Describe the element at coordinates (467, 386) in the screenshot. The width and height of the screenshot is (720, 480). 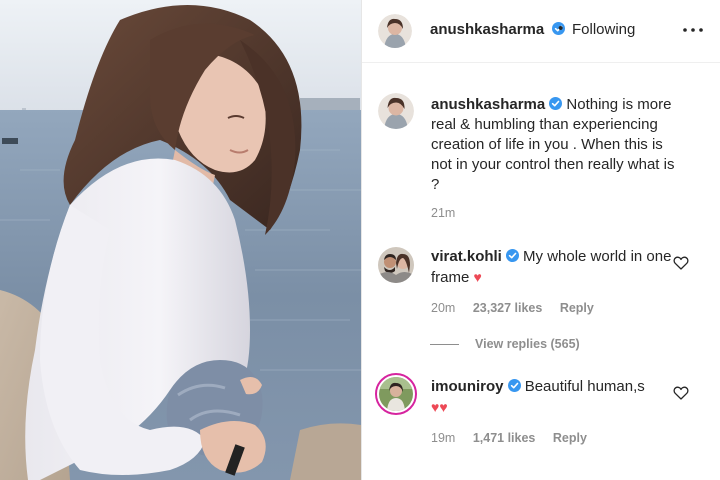
I see `commenter-username: imouniroy` at that location.